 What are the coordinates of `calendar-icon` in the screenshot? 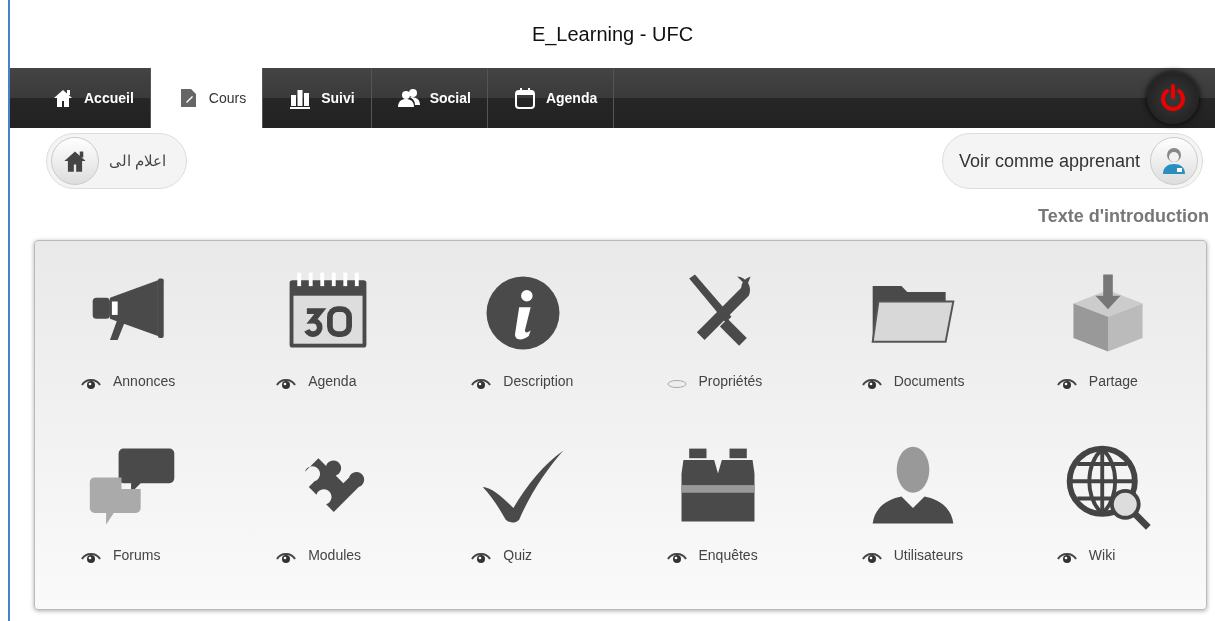 It's located at (524, 98).